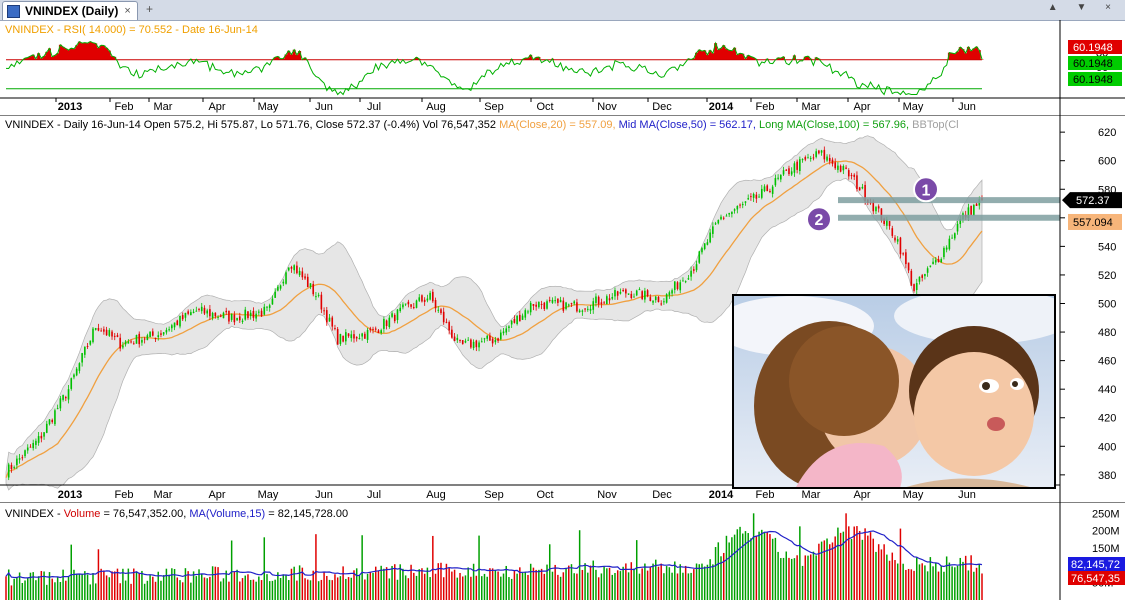 This screenshot has height=600, width=1125. I want to click on price-tick-label: 380, so click(1107, 476).